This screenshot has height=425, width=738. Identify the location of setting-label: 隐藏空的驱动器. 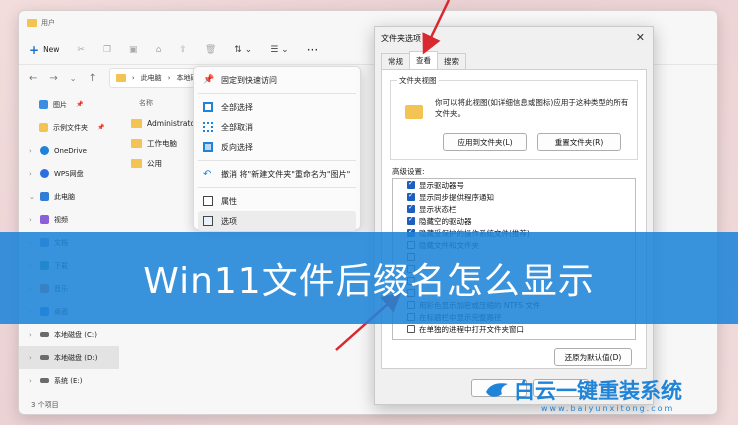
(445, 221).